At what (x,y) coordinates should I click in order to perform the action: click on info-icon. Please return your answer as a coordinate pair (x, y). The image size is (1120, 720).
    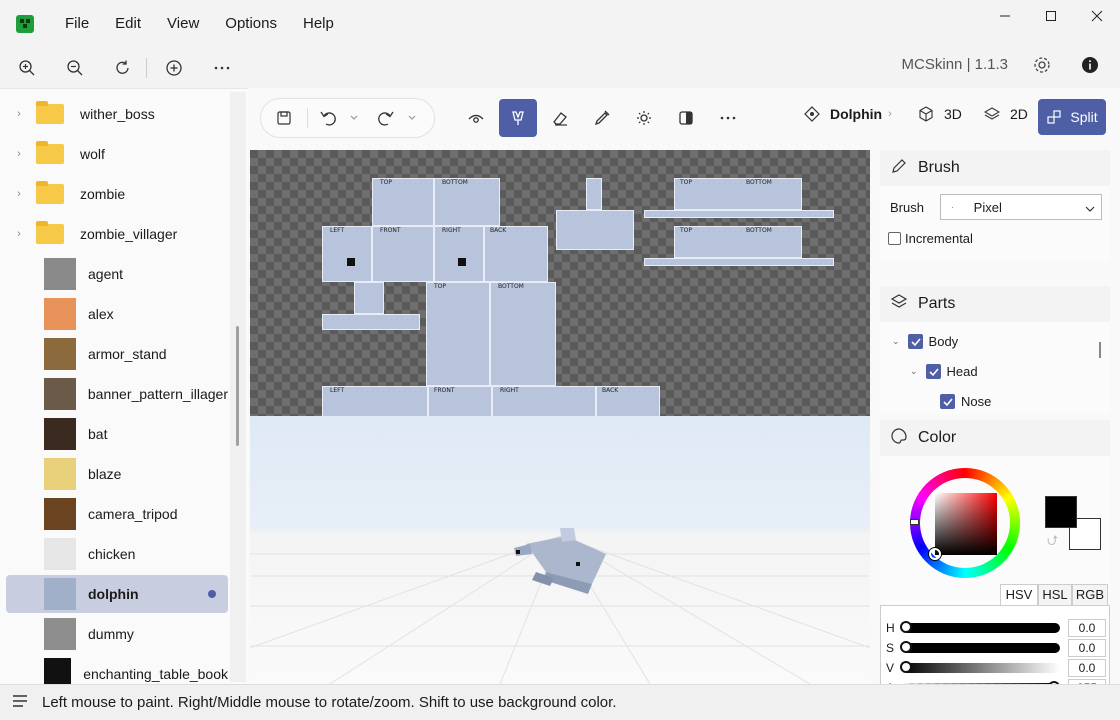
    Looking at the image, I should click on (1090, 65).